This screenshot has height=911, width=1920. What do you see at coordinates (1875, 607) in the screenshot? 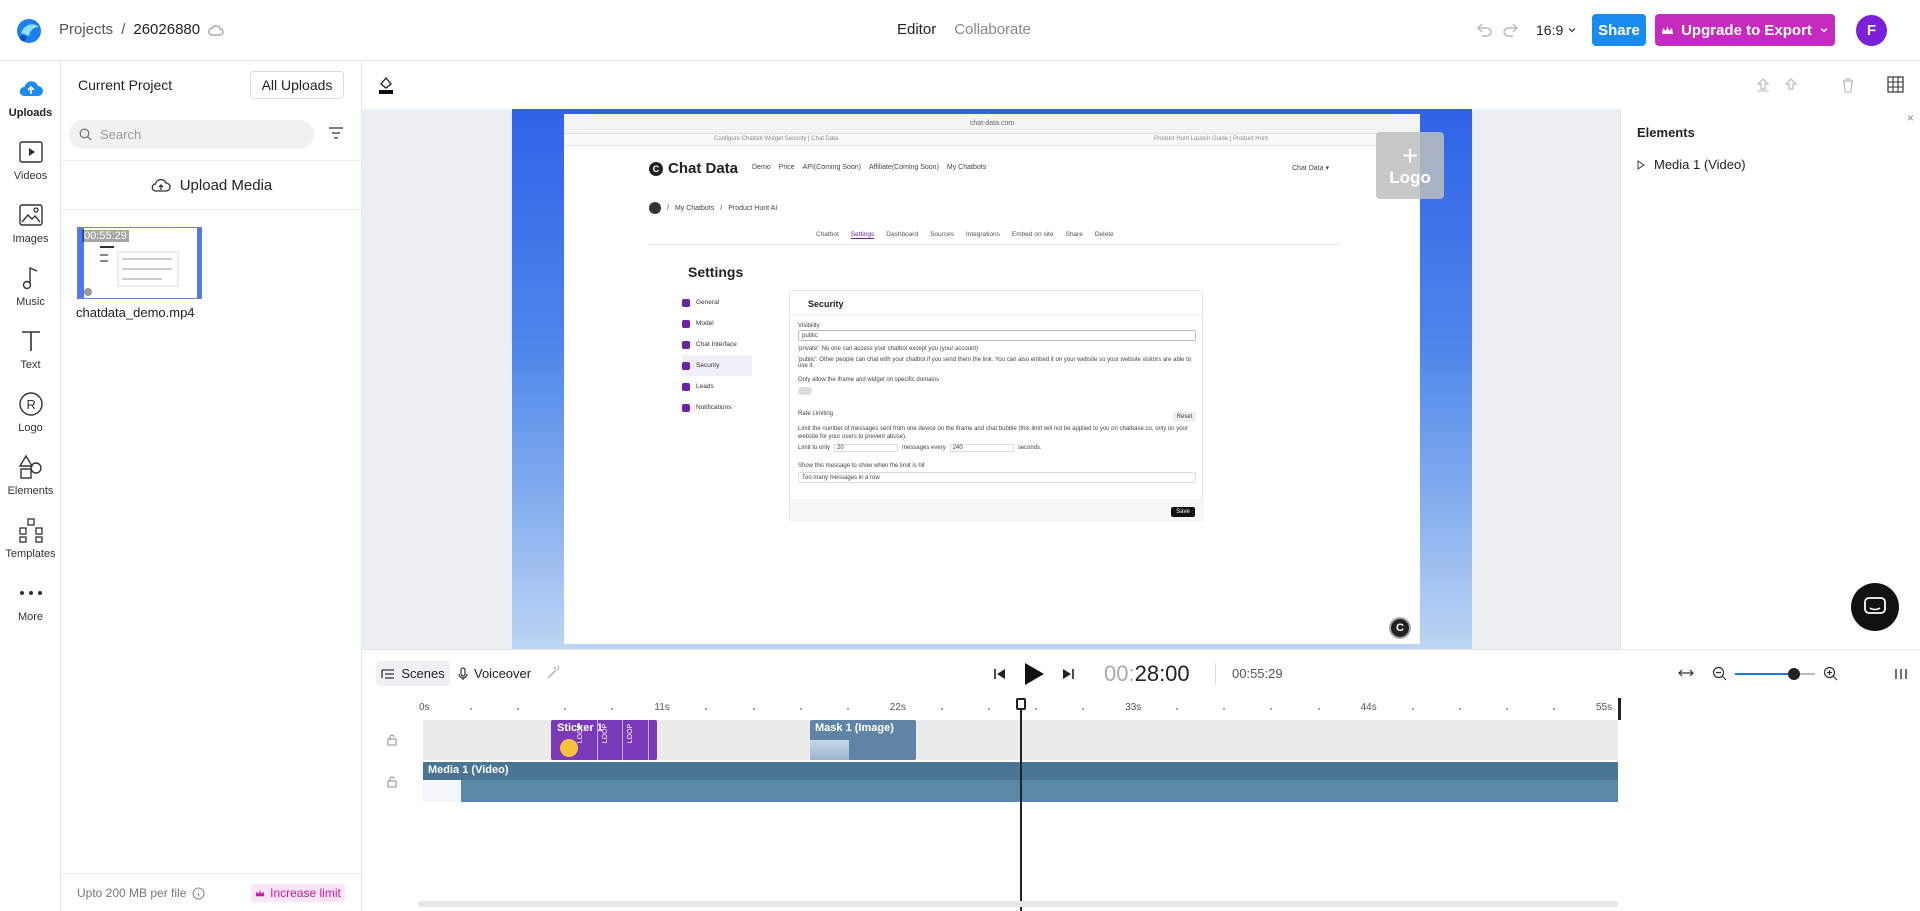
I see `support-chat-button` at bounding box center [1875, 607].